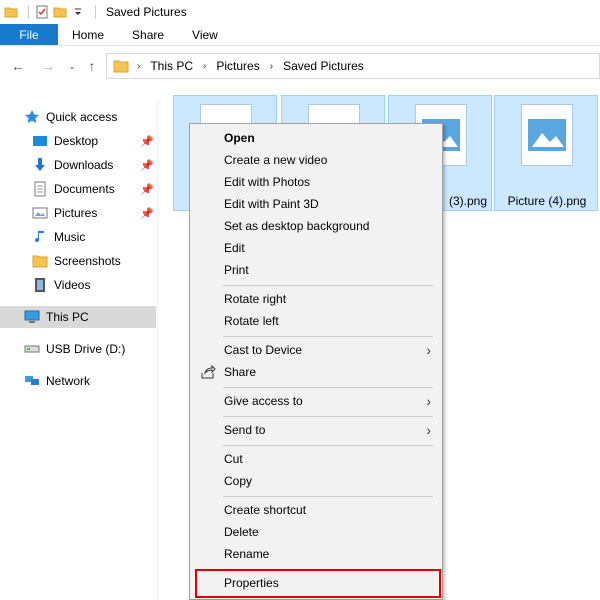 This screenshot has height=600, width=600. What do you see at coordinates (263, 401) in the screenshot?
I see `menu-item-label: Give access to` at bounding box center [263, 401].